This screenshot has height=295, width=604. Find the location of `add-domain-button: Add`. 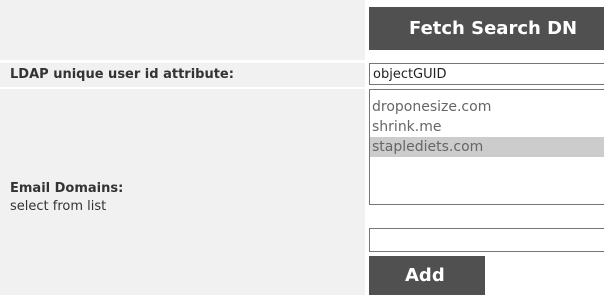

add-domain-button: Add is located at coordinates (427, 275).